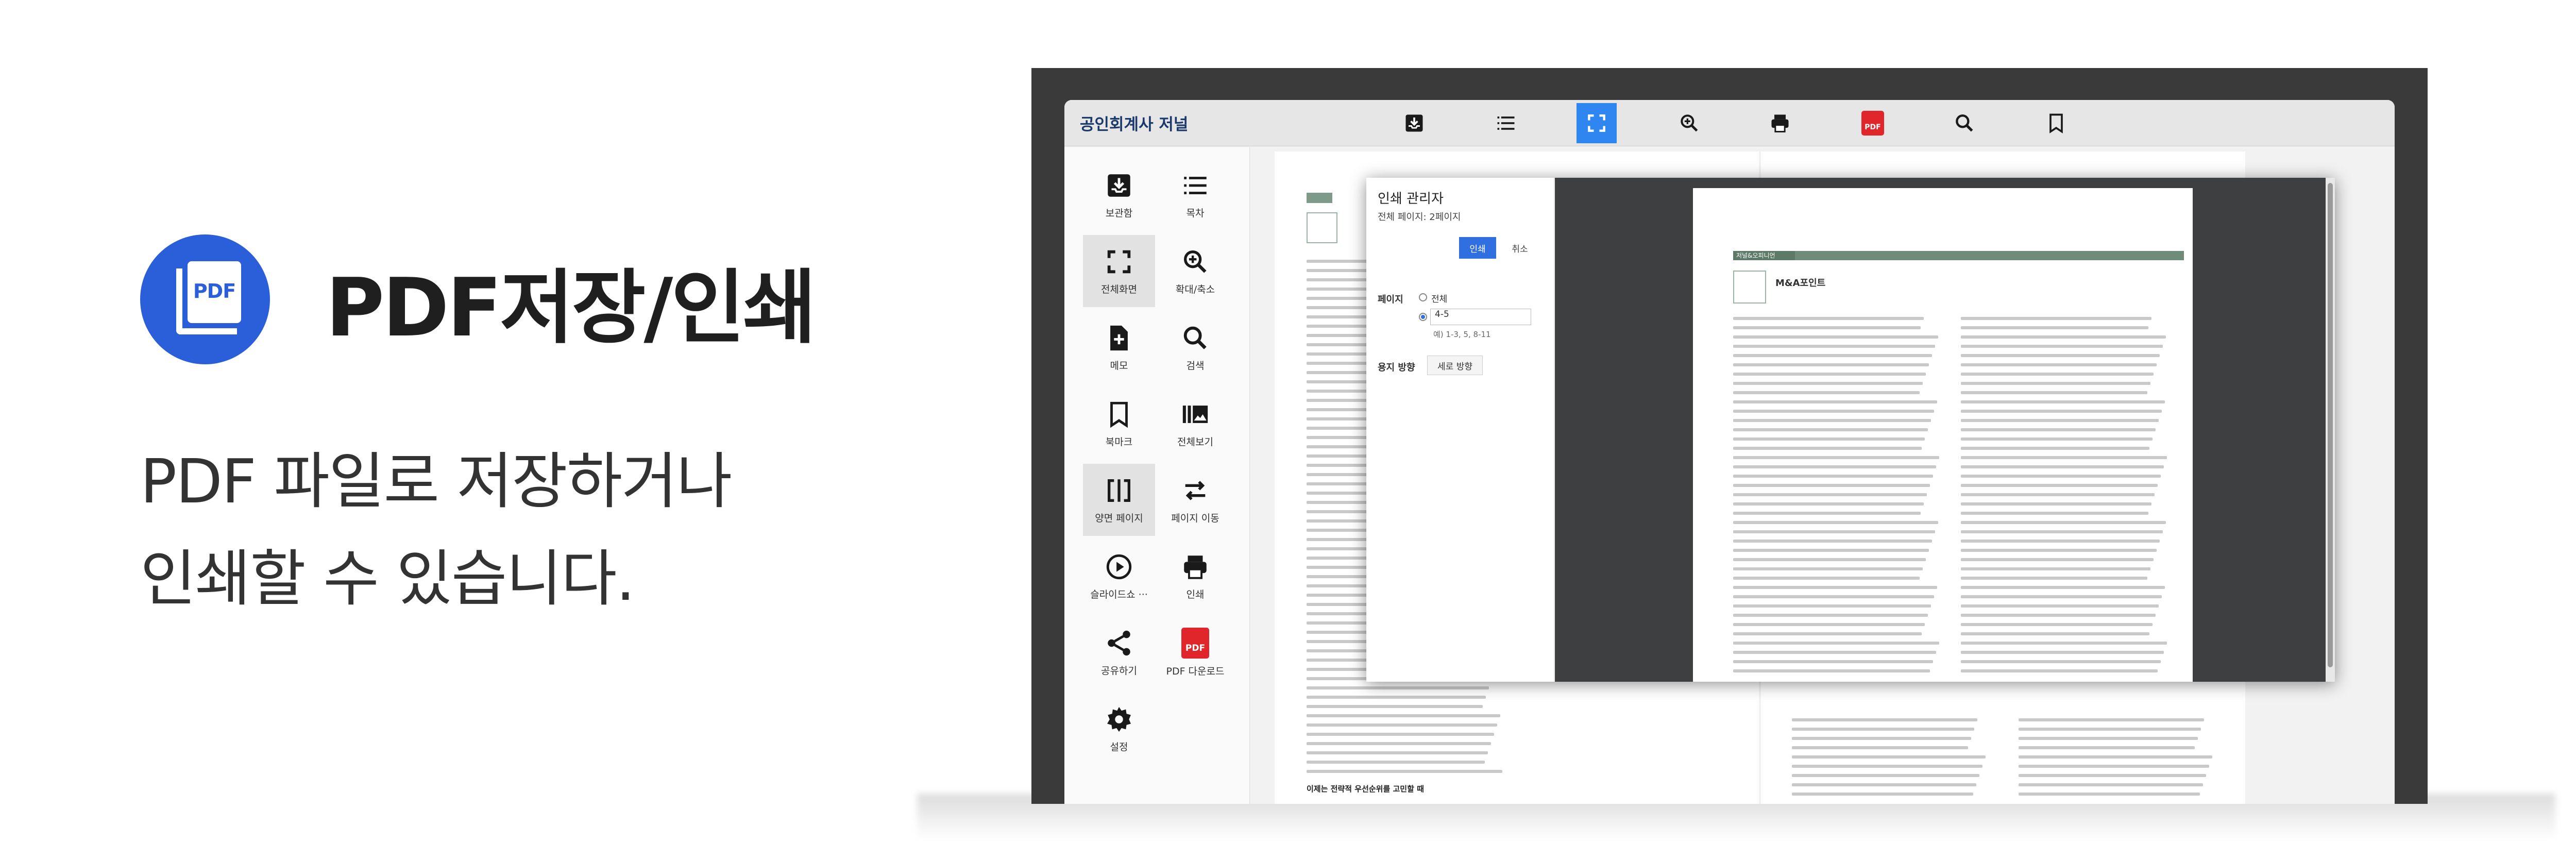 The width and height of the screenshot is (2576, 859). I want to click on share-icon, so click(1119, 642).